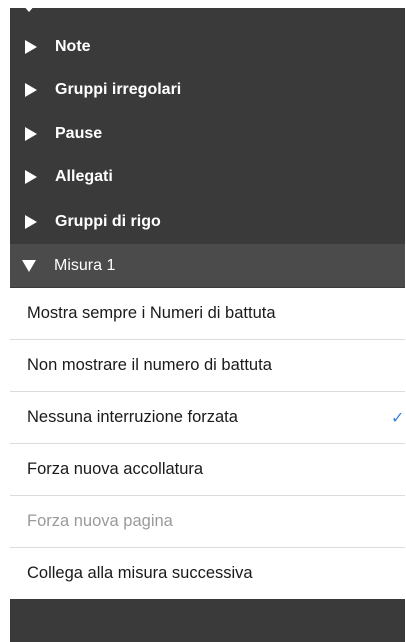  What do you see at coordinates (115, 469) in the screenshot?
I see `option-label: Forza nuova accollatura` at bounding box center [115, 469].